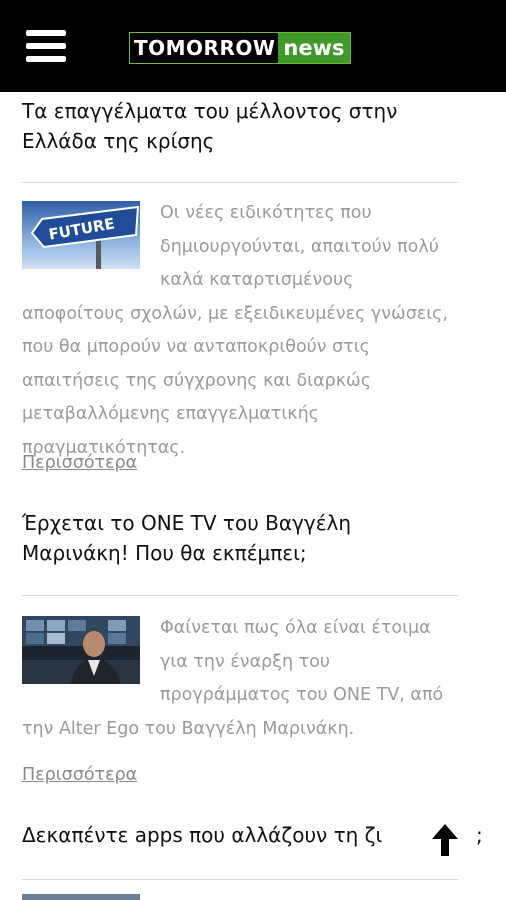  What do you see at coordinates (210, 111) in the screenshot?
I see `article-title-line: Τα επαγγέλματα του μέλλοντος στην` at bounding box center [210, 111].